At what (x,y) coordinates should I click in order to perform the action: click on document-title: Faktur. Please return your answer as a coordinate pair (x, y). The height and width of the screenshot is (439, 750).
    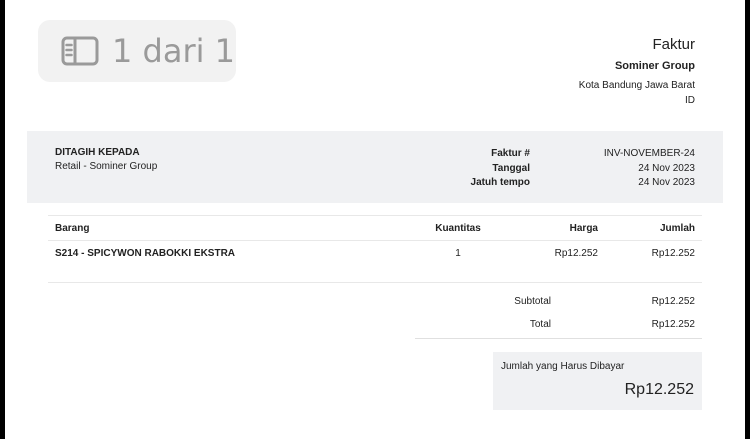
    Looking at the image, I should click on (673, 44).